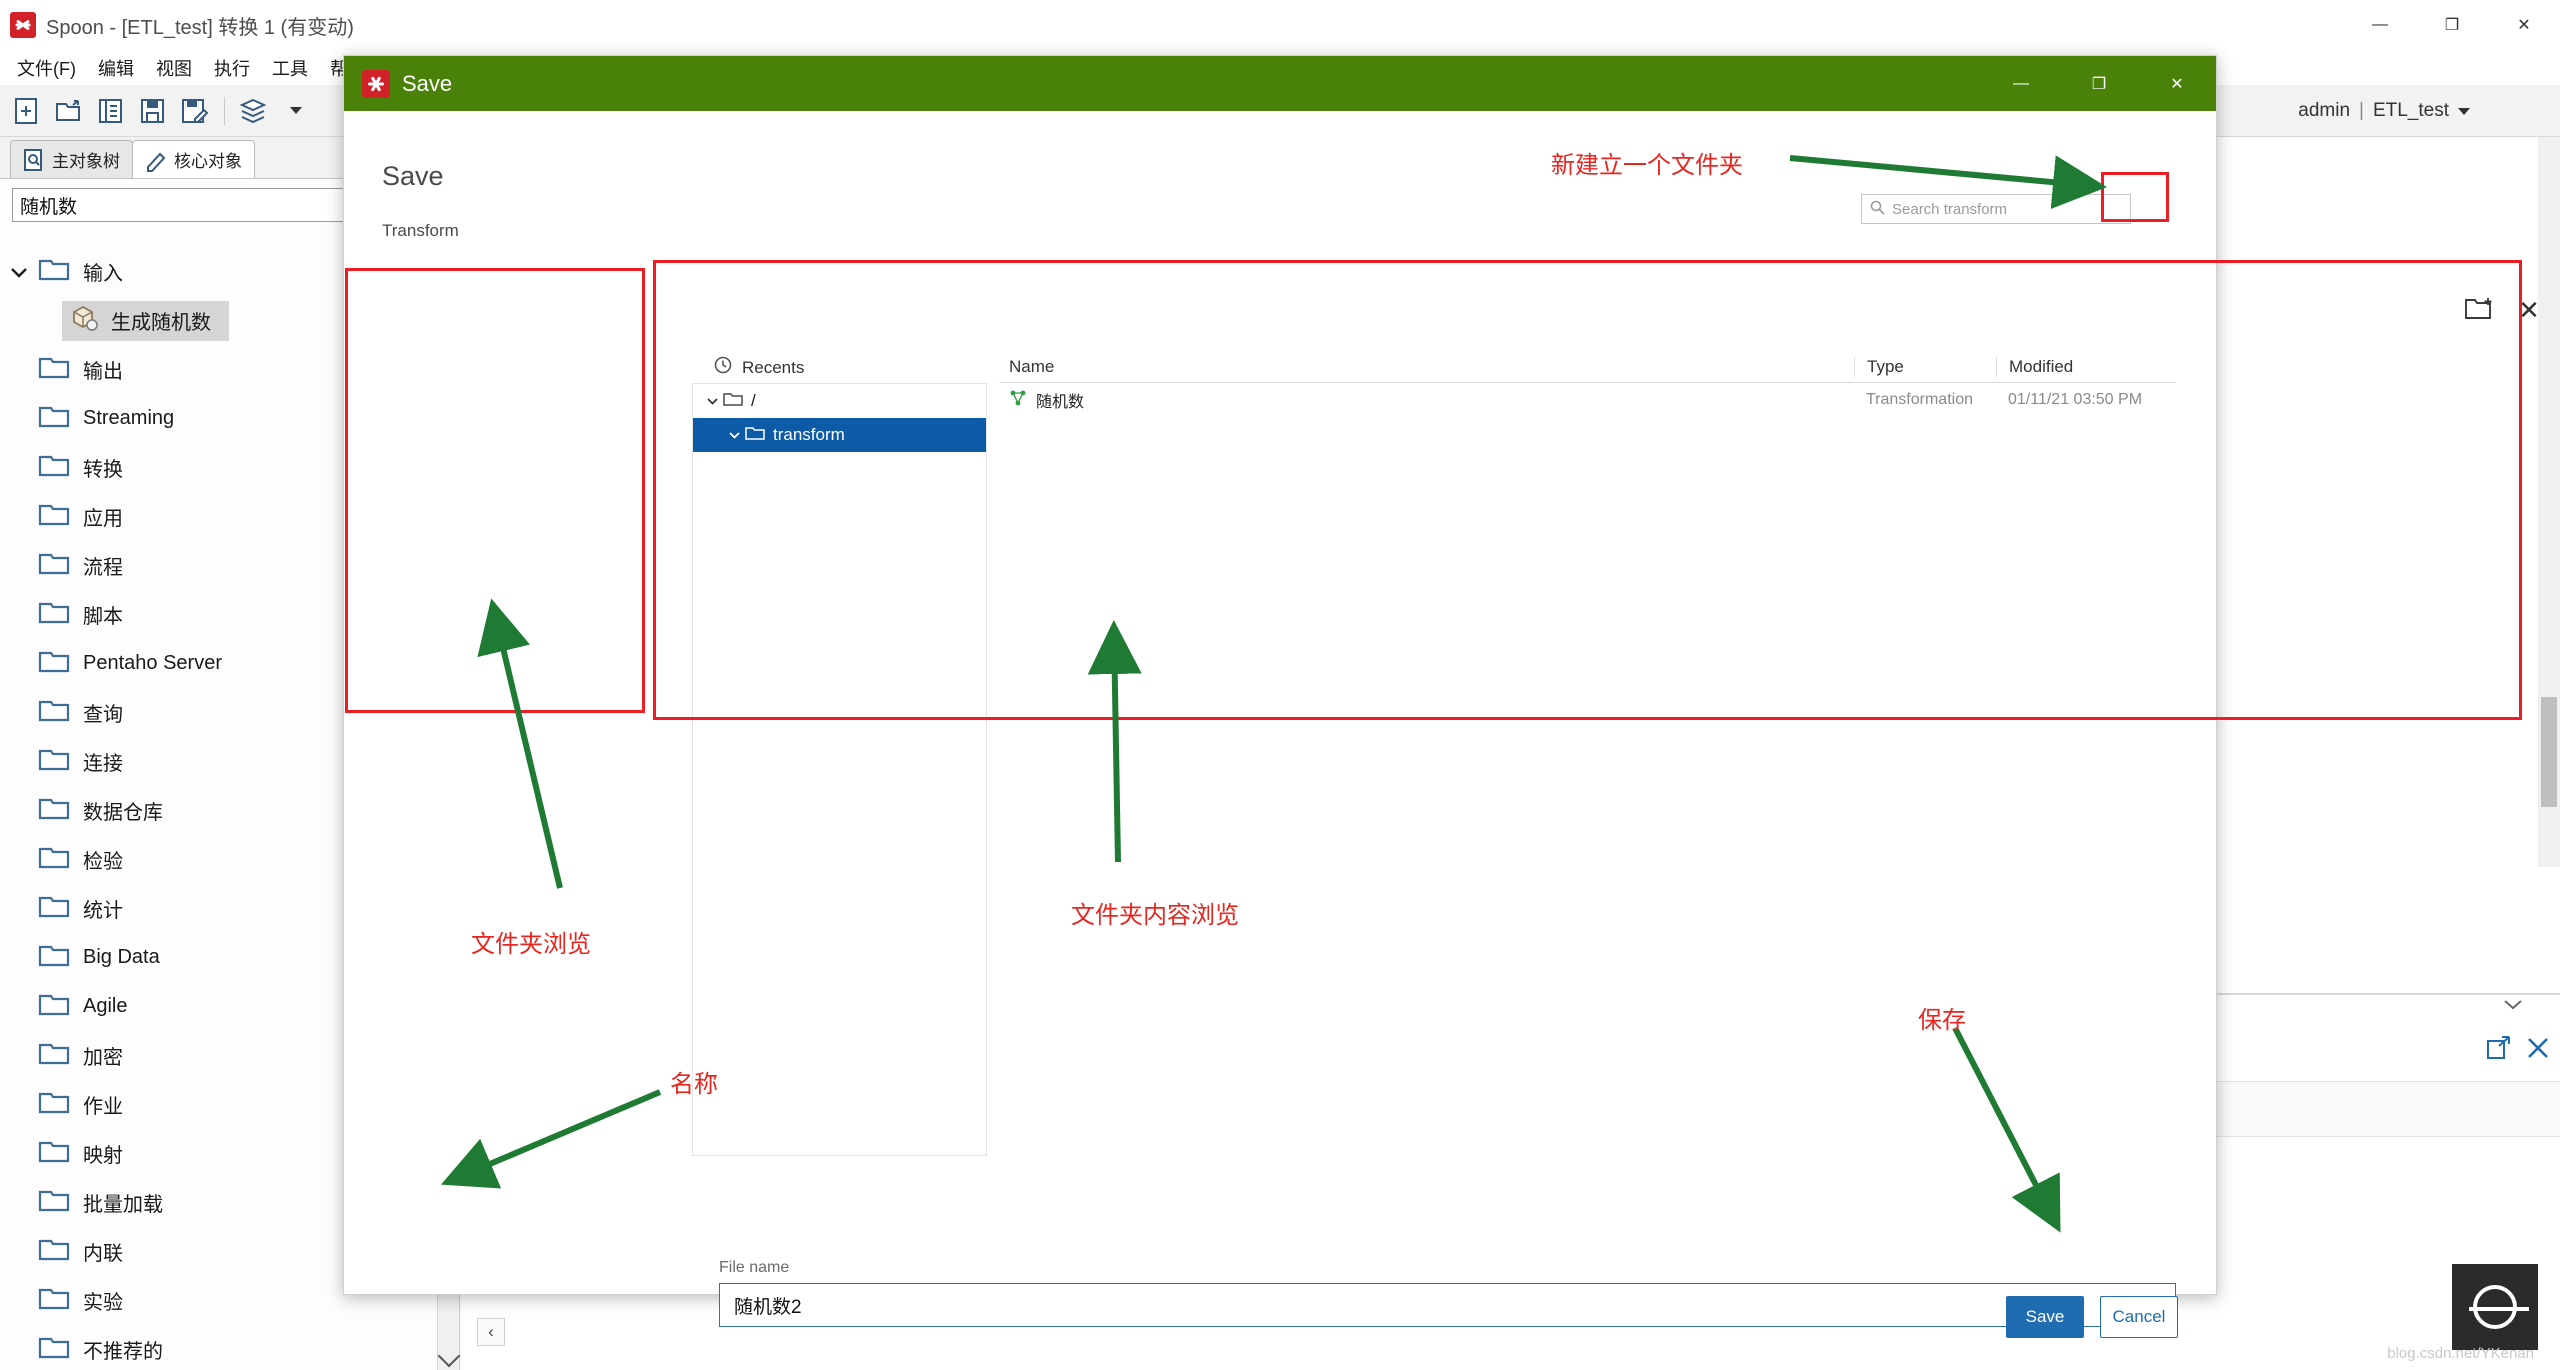 Image resolution: width=2560 pixels, height=1370 pixels. Describe the element at coordinates (208, 161) in the screenshot. I see `tab-core-objects-label: 核心对象` at that location.